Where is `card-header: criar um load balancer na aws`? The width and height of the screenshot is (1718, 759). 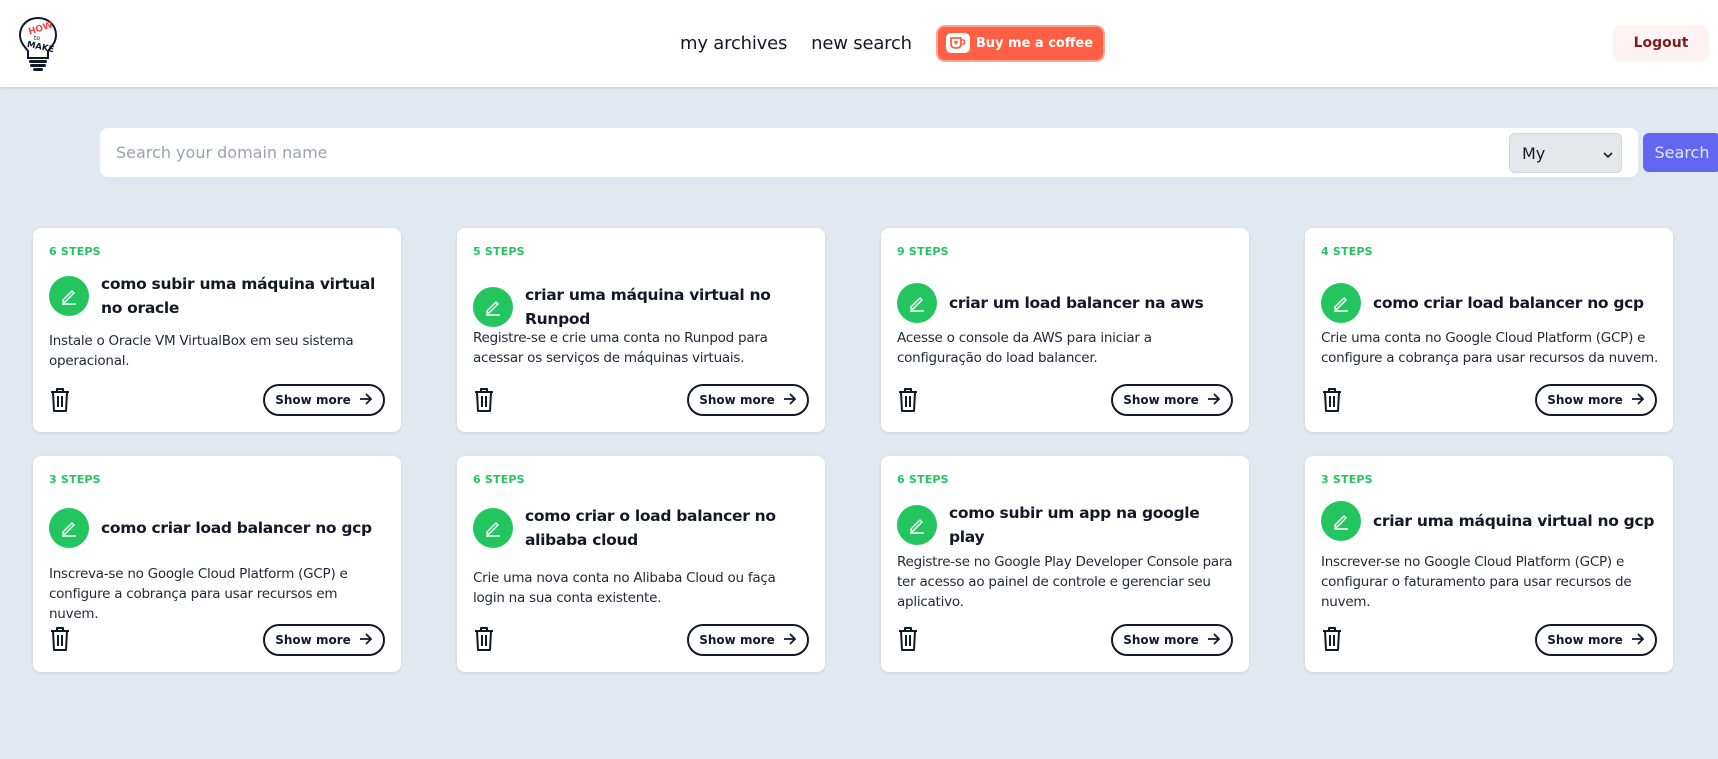
card-header: criar um load balancer na aws is located at coordinates (1067, 303).